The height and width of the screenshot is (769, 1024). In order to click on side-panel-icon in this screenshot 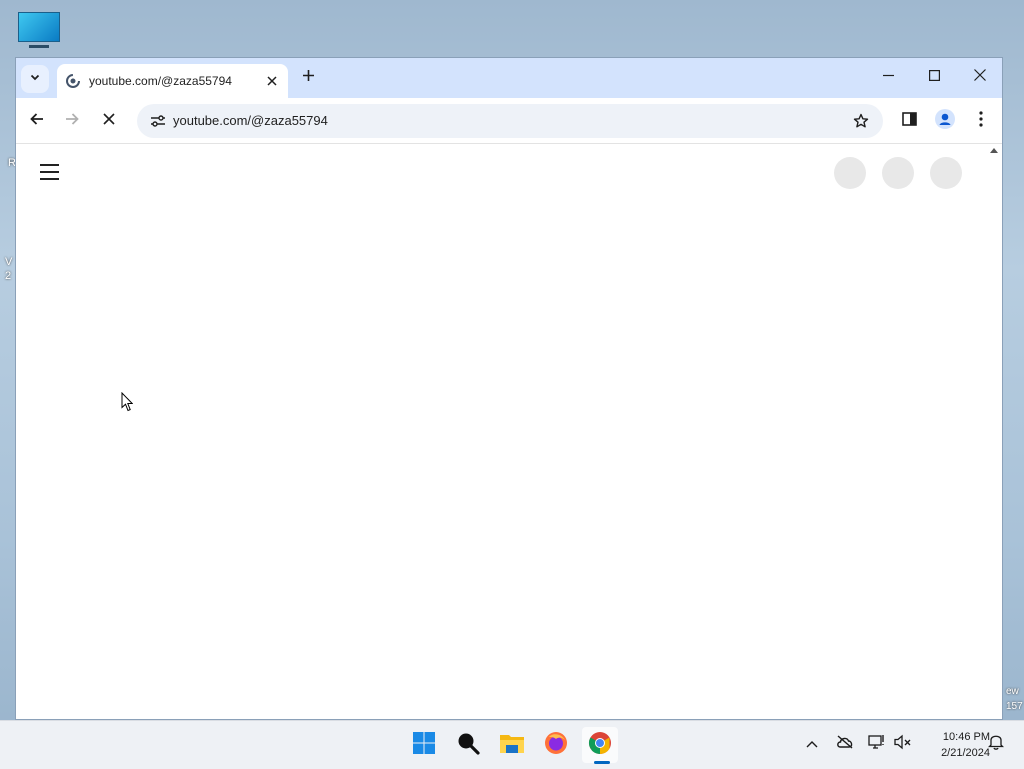, I will do `click(909, 121)`.